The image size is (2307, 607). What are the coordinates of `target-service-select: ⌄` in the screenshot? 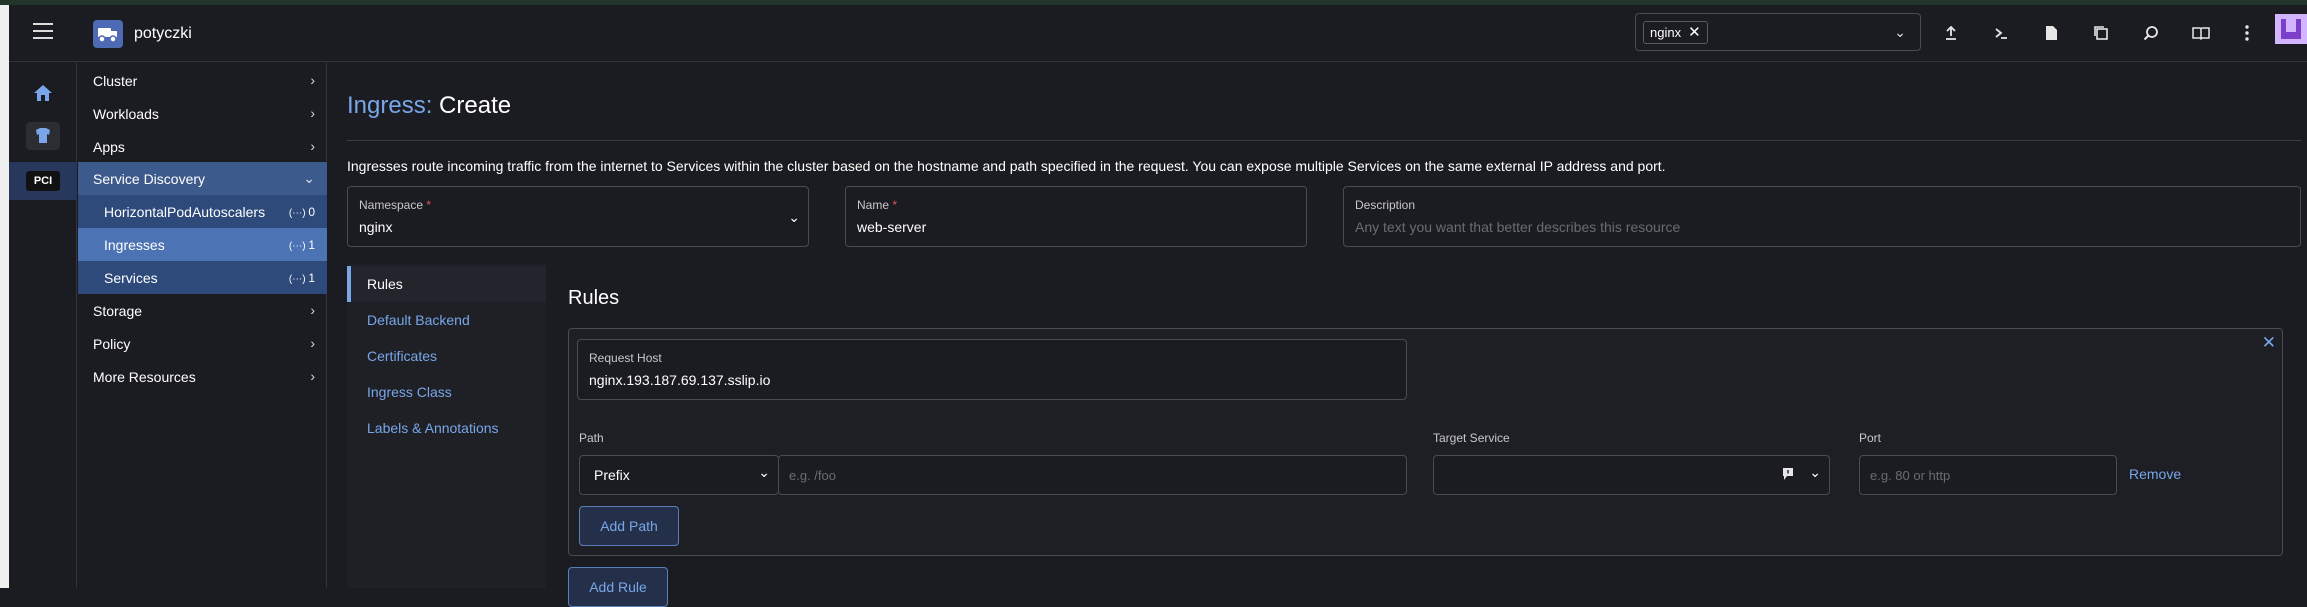 It's located at (1631, 475).